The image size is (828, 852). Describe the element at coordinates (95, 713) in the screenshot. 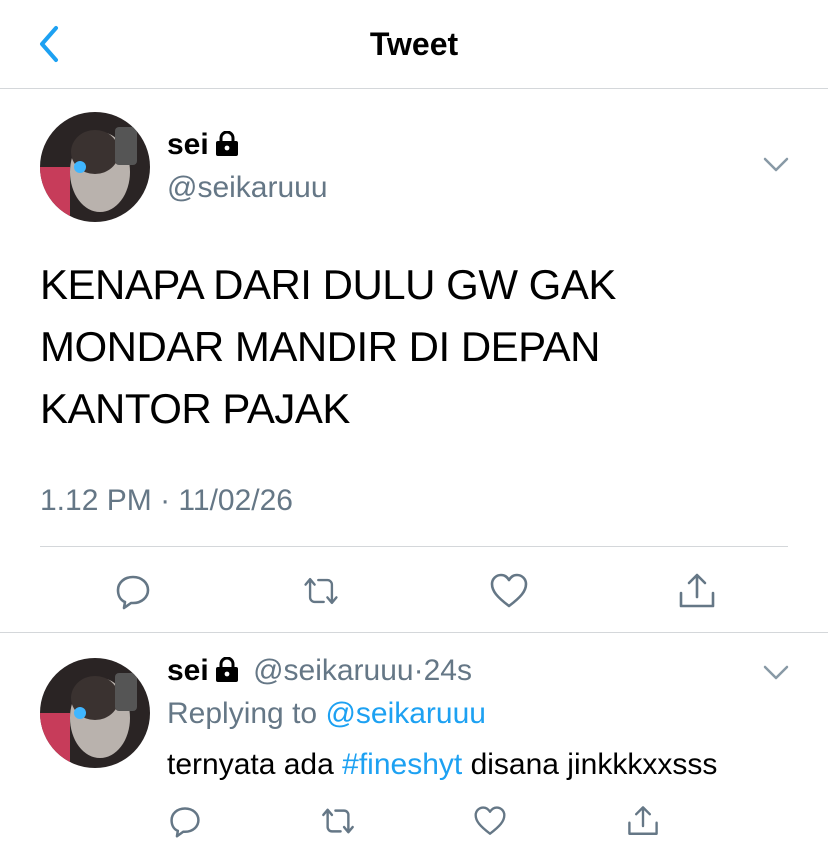

I see `reply-avatar` at that location.